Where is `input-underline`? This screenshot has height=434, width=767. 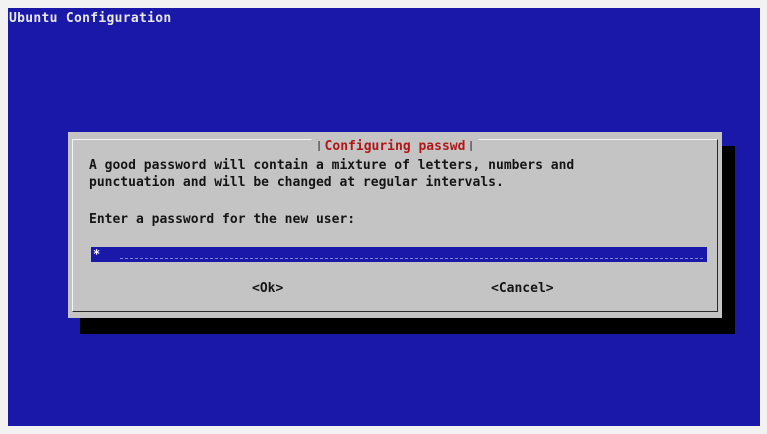
input-underline is located at coordinates (411, 258).